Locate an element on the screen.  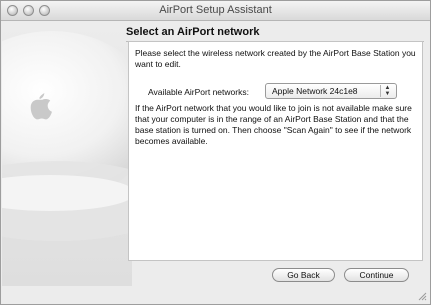
up-down-arrows-icon: ▲ ▼ is located at coordinates (387, 91).